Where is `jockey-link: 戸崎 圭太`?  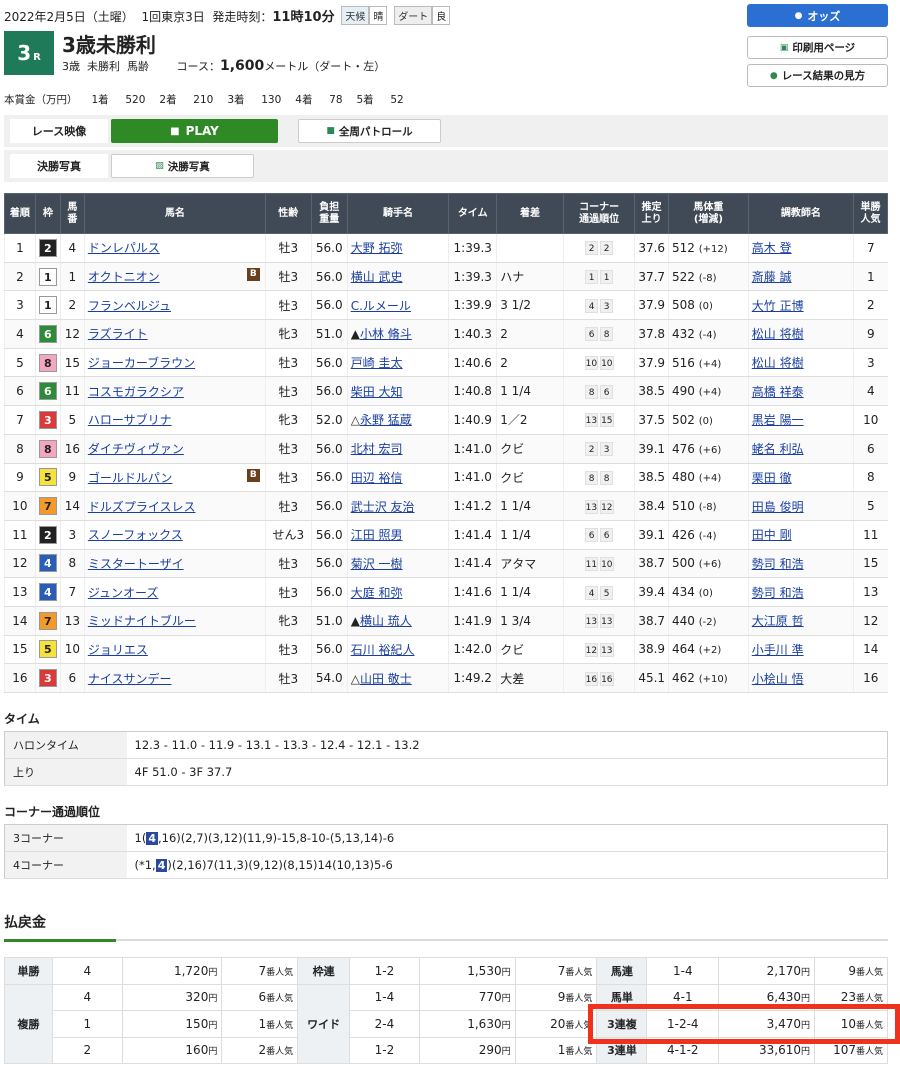 jockey-link: 戸崎 圭太 is located at coordinates (377, 363).